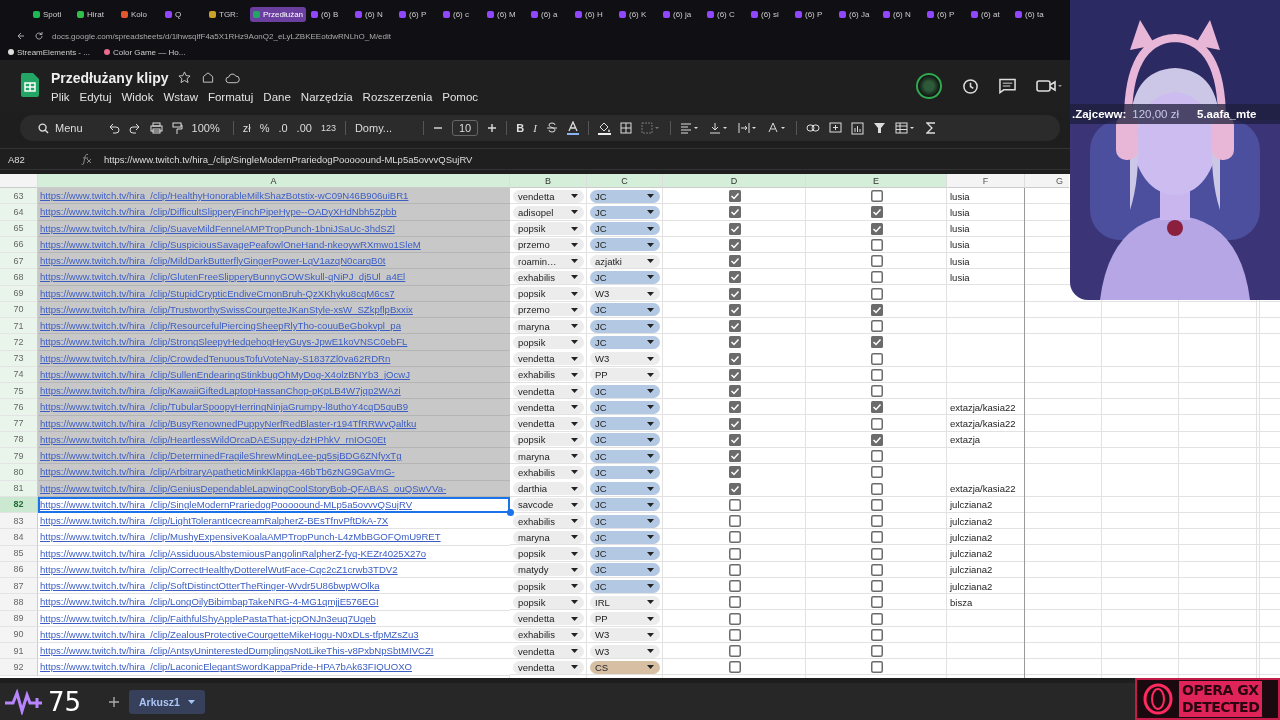 This screenshot has width=1280, height=720. What do you see at coordinates (19, 667) in the screenshot?
I see `row-number: 92` at bounding box center [19, 667].